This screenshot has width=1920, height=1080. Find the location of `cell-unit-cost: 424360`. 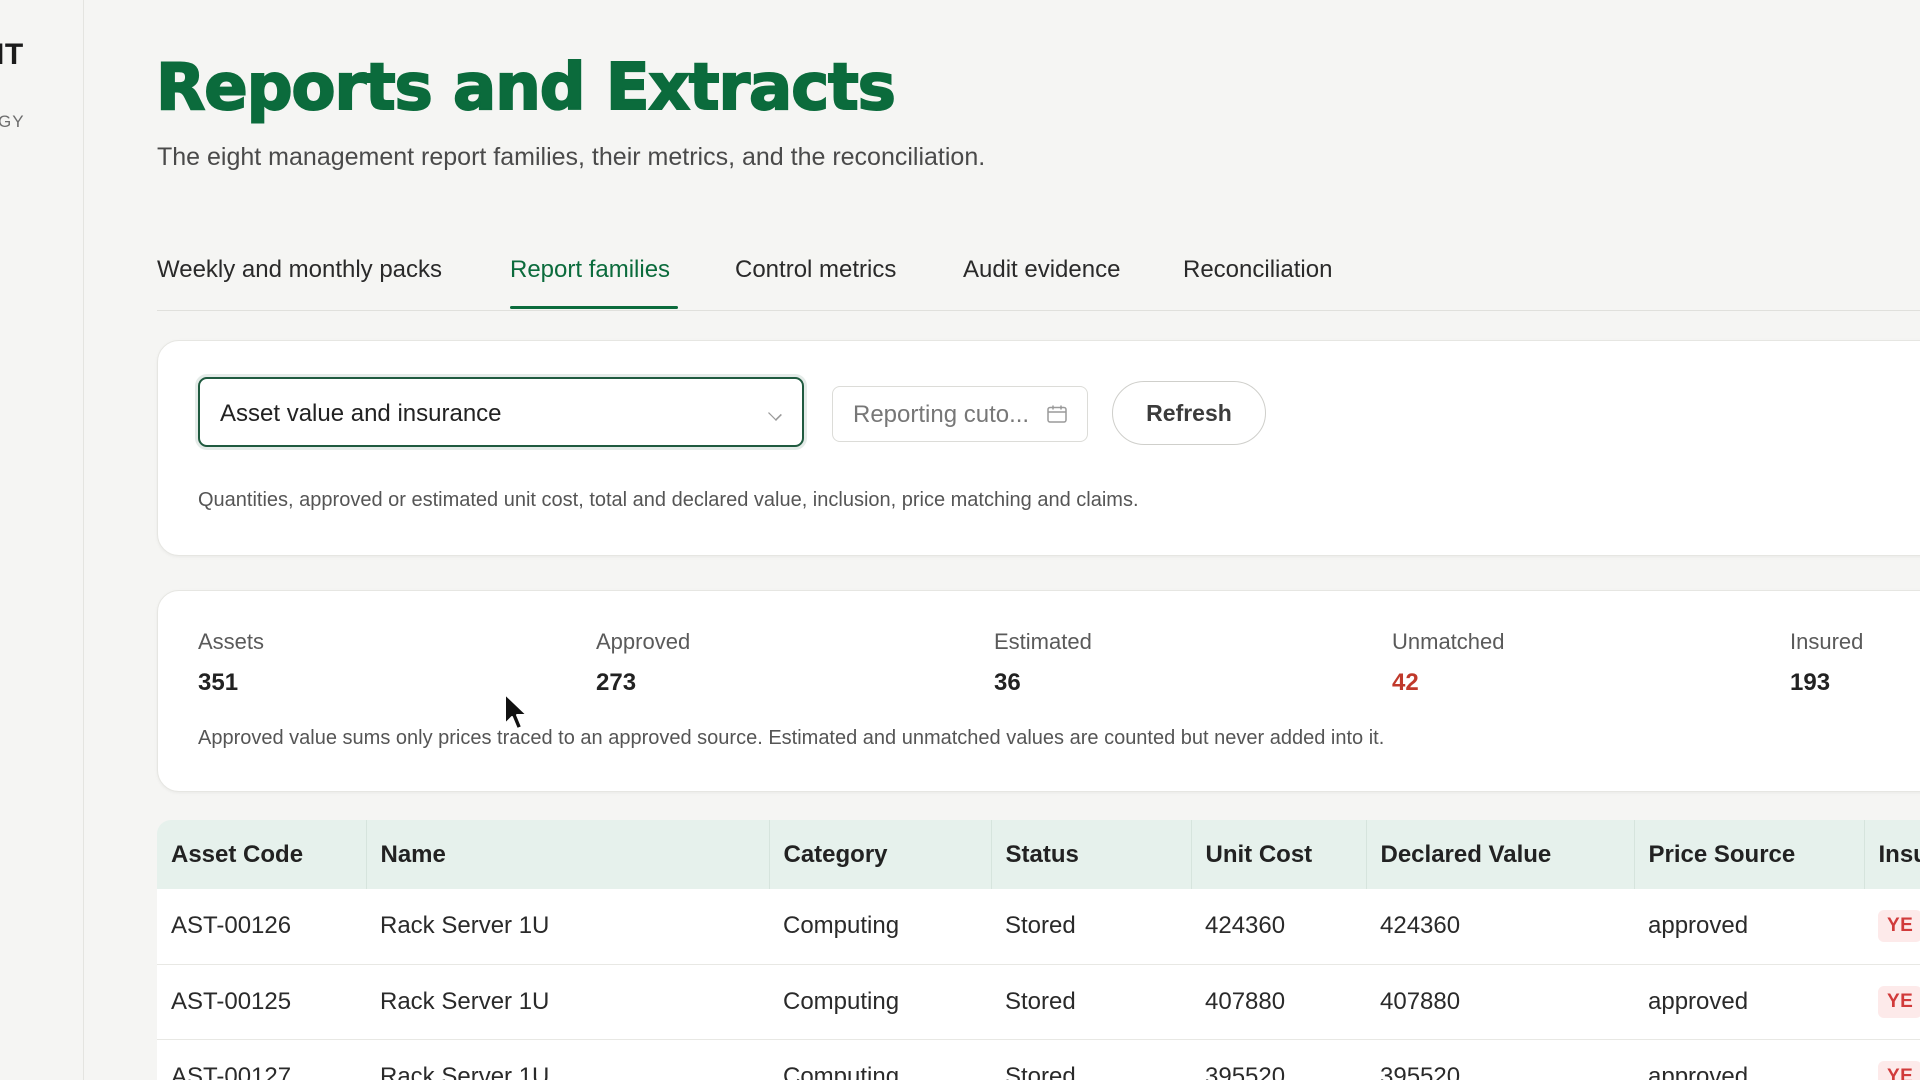

cell-unit-cost: 424360 is located at coordinates (1245, 926).